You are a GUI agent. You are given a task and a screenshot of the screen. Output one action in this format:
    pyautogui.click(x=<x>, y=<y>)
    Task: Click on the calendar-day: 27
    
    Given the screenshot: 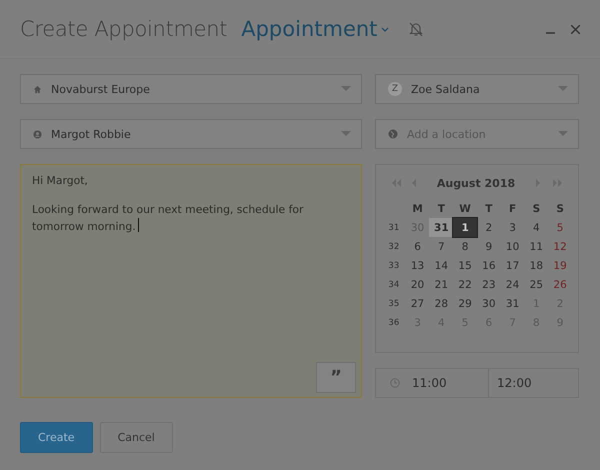 What is the action you would take?
    pyautogui.click(x=418, y=303)
    